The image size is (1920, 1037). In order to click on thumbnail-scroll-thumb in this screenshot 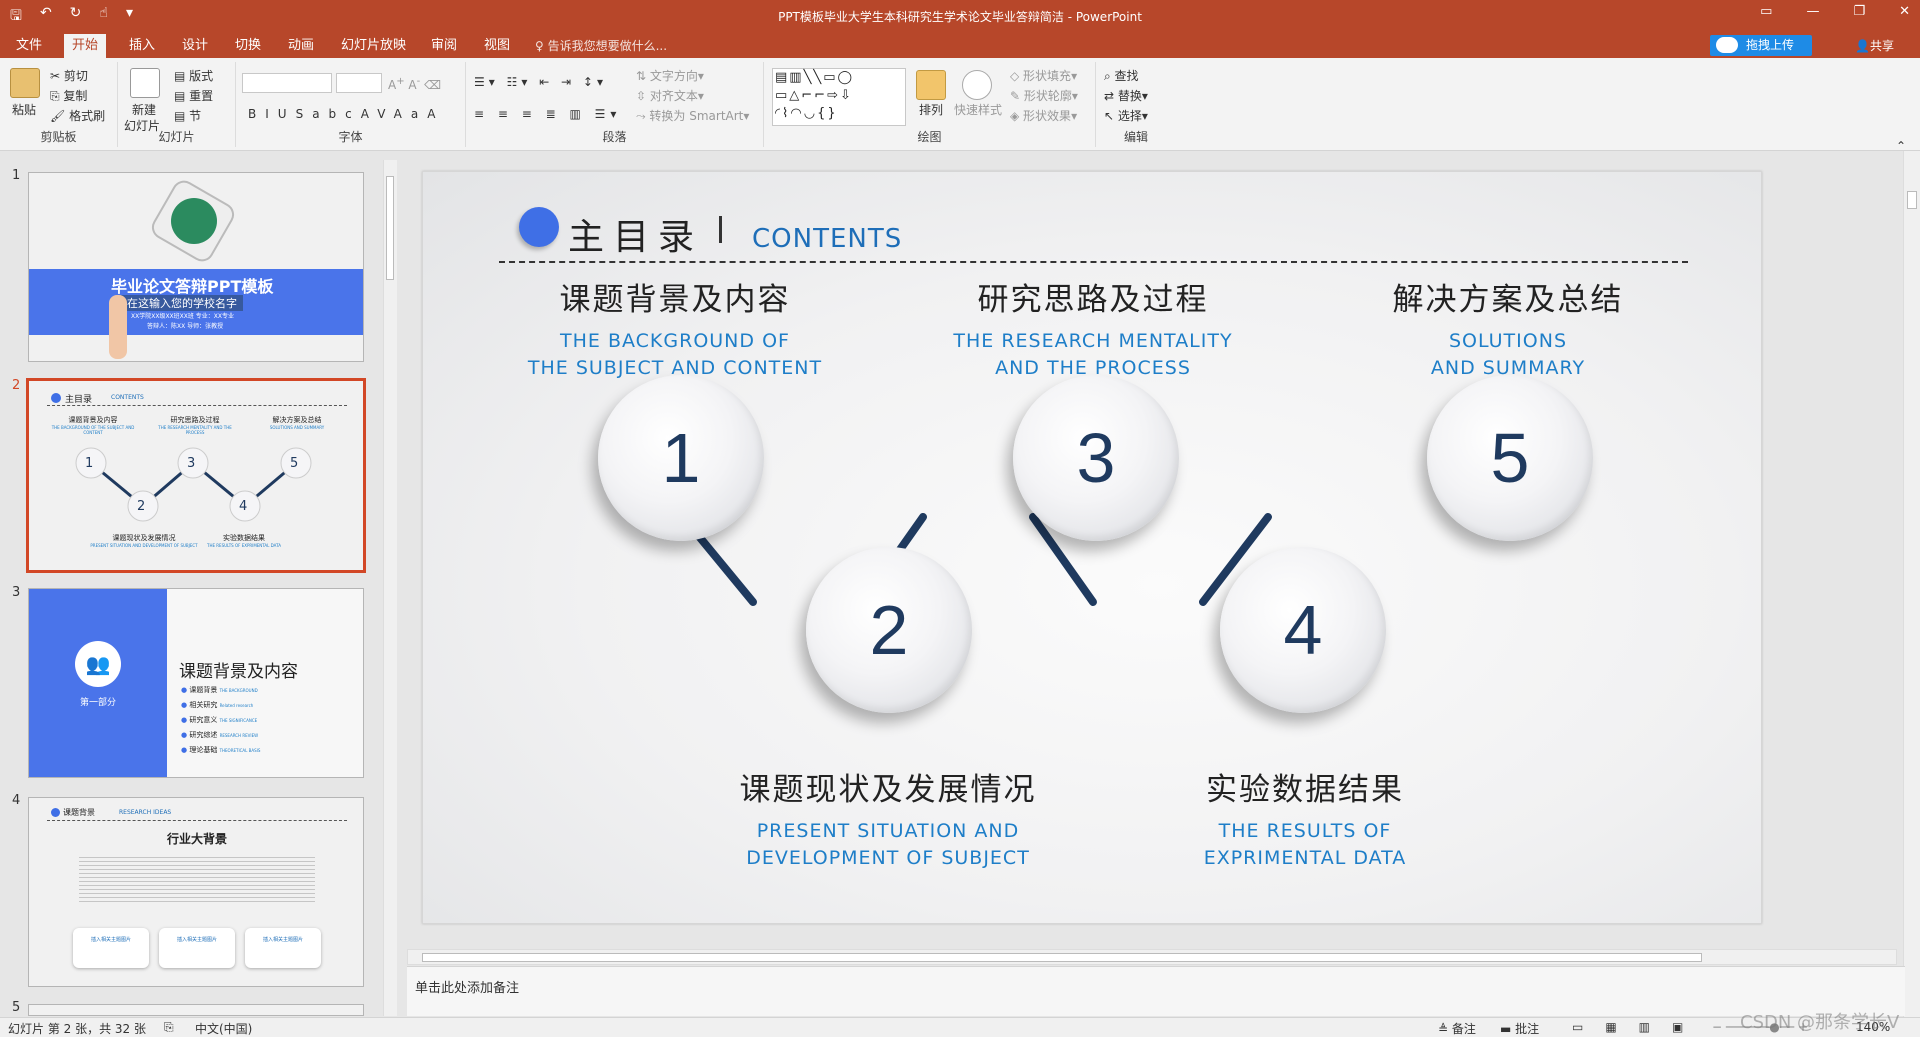, I will do `click(390, 228)`.